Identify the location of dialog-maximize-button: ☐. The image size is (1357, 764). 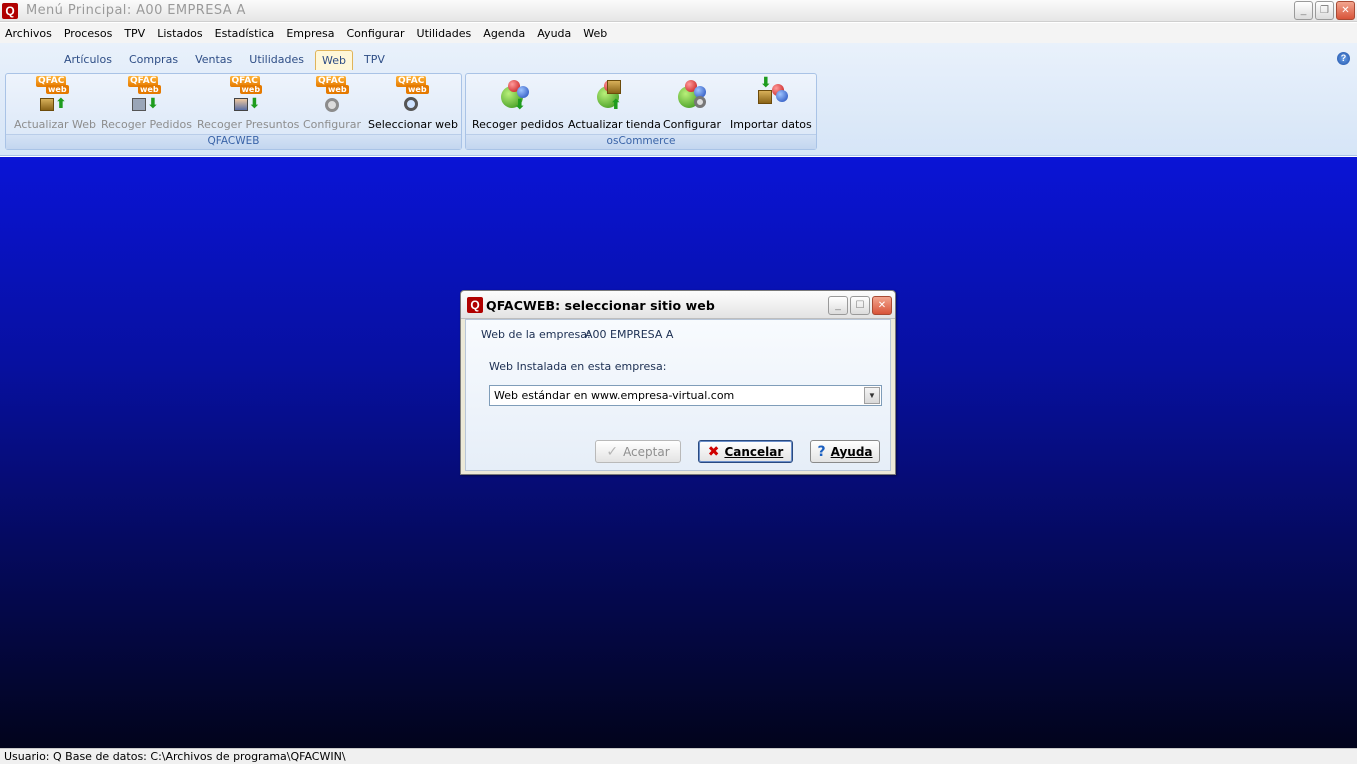
(860, 305).